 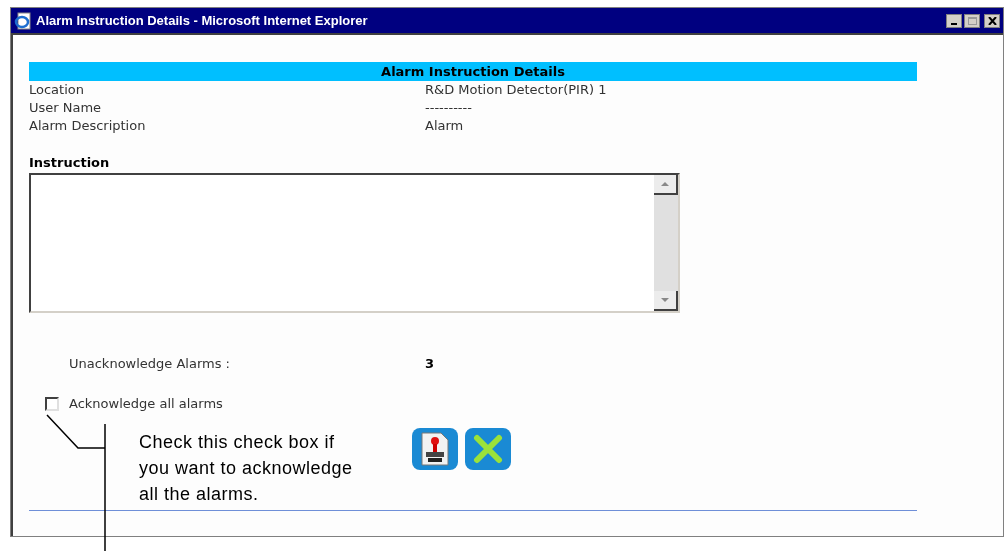 What do you see at coordinates (23, 20) in the screenshot?
I see `browser-icon` at bounding box center [23, 20].